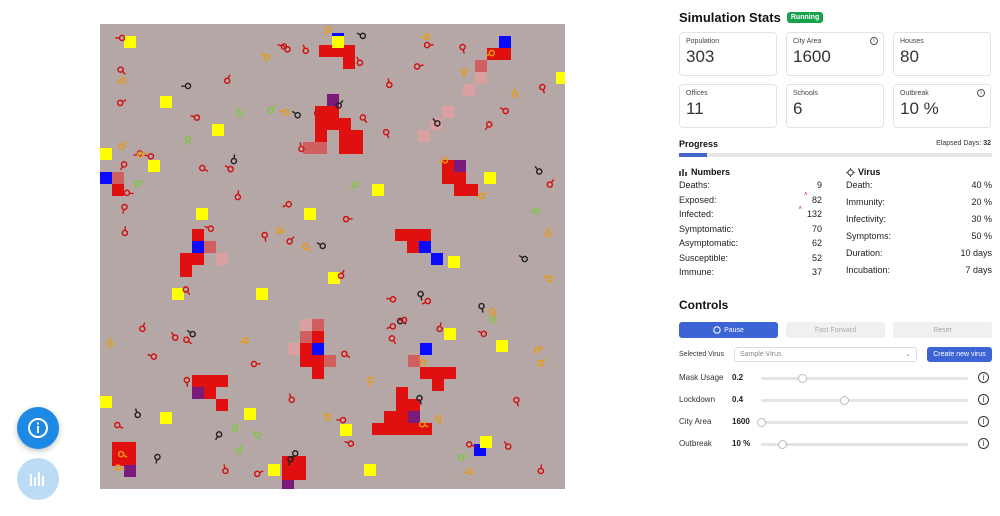 This screenshot has height=516, width=1000. I want to click on selected-virus-label: Selected Virus, so click(702, 354).